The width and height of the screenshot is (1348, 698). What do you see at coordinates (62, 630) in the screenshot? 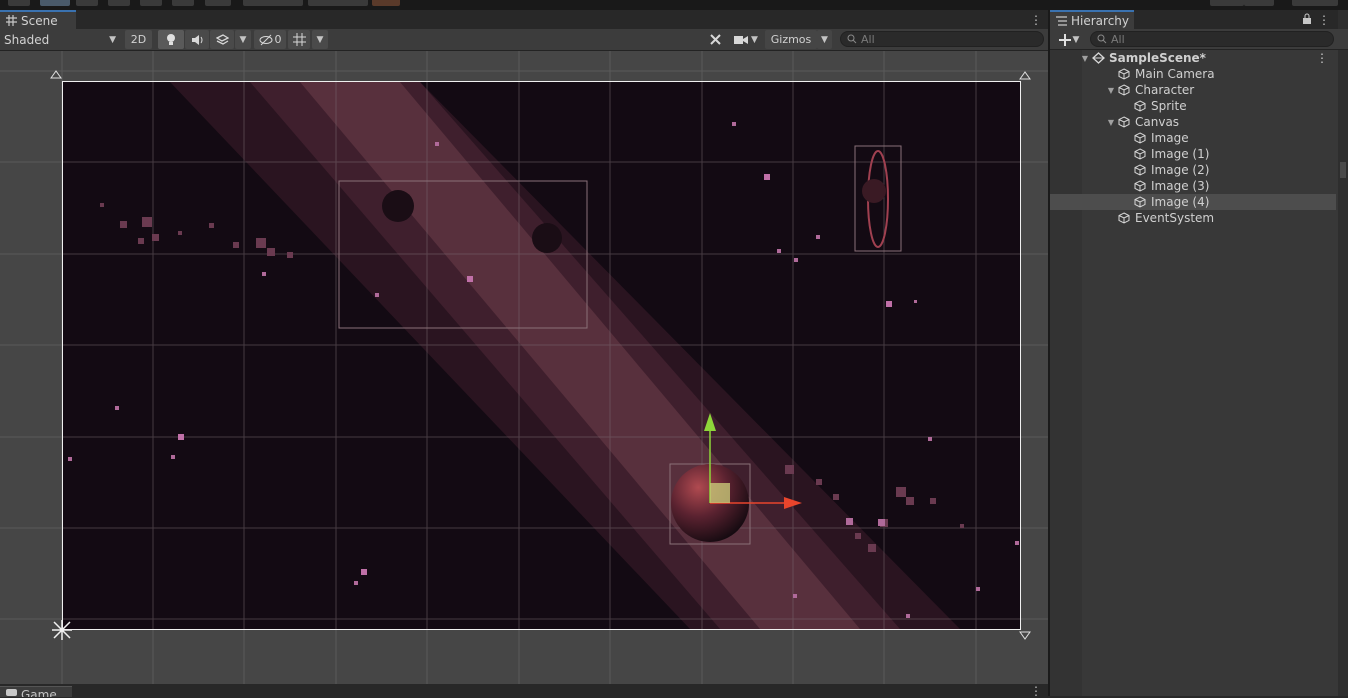
I see `anchor-icon` at bounding box center [62, 630].